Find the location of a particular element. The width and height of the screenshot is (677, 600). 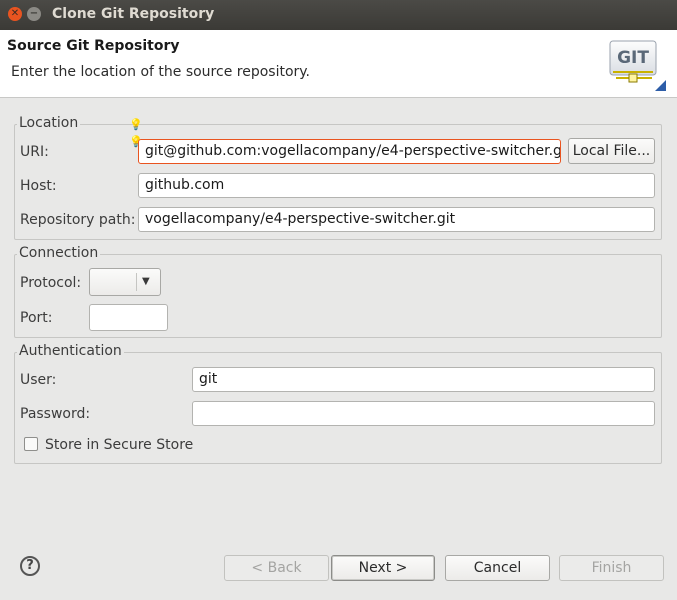

finish-button: Finish is located at coordinates (611, 568).